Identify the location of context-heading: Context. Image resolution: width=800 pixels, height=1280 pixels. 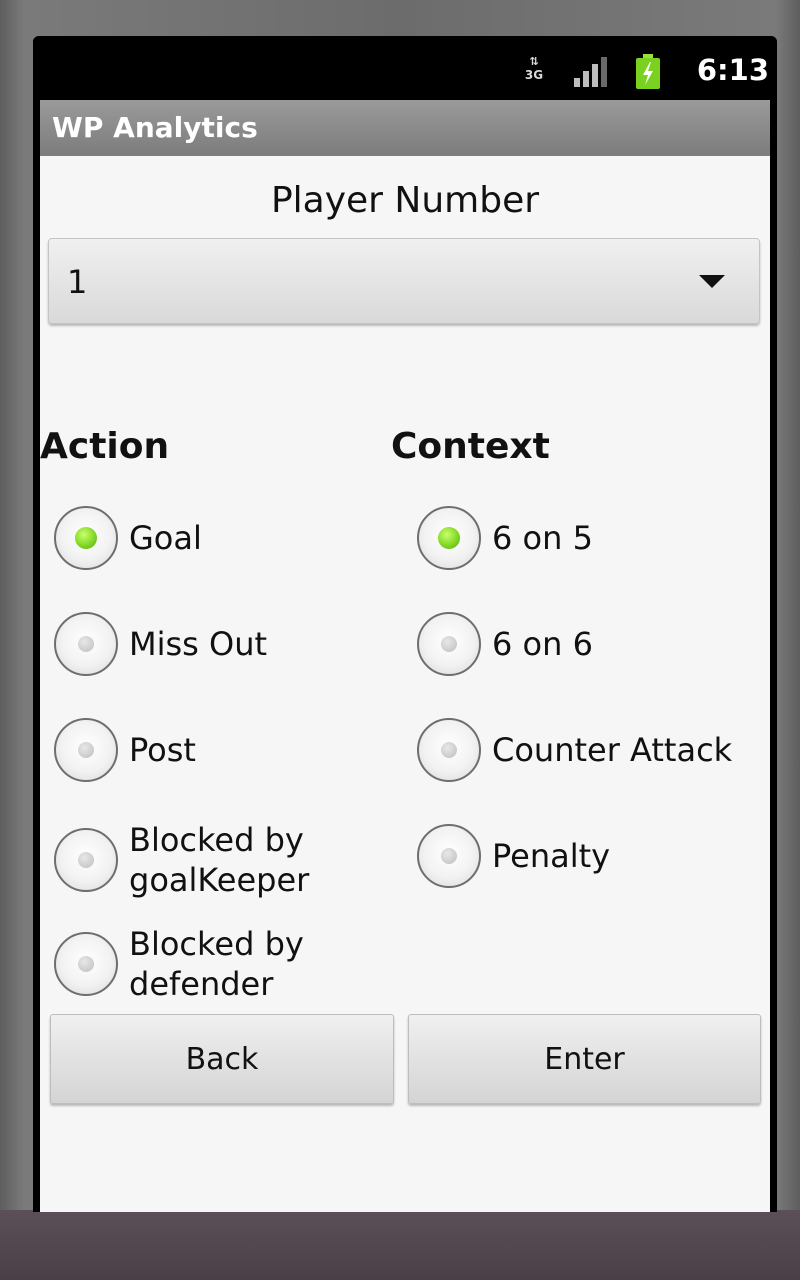
(470, 446).